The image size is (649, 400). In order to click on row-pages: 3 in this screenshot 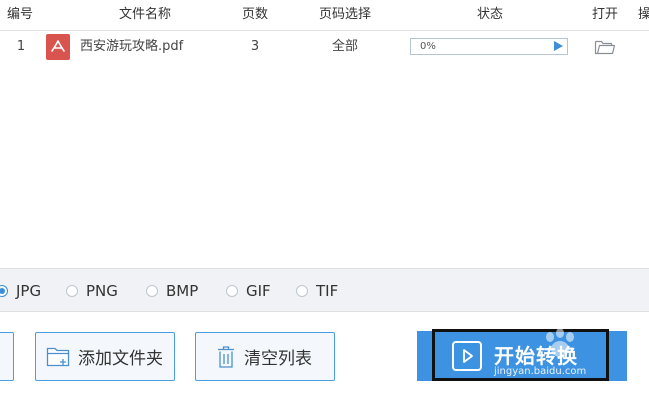, I will do `click(255, 46)`.